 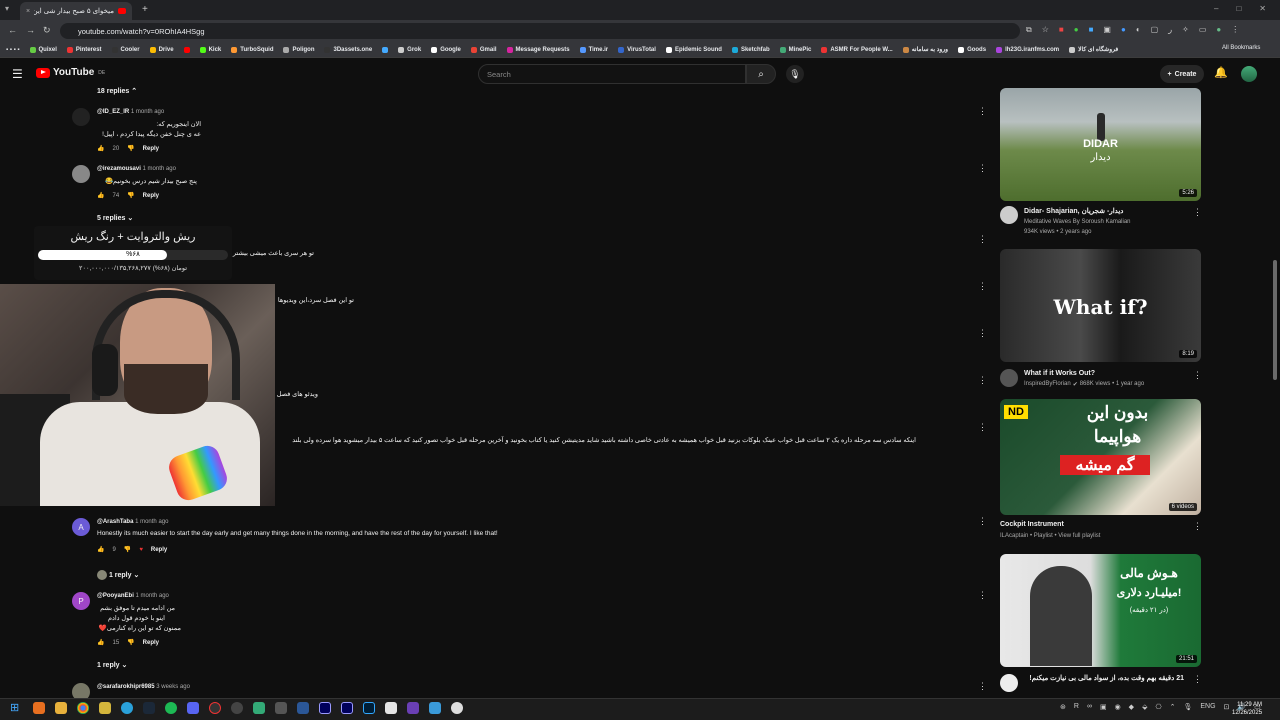 I want to click on comment-author: @irezamousavi, so click(x=119, y=169).